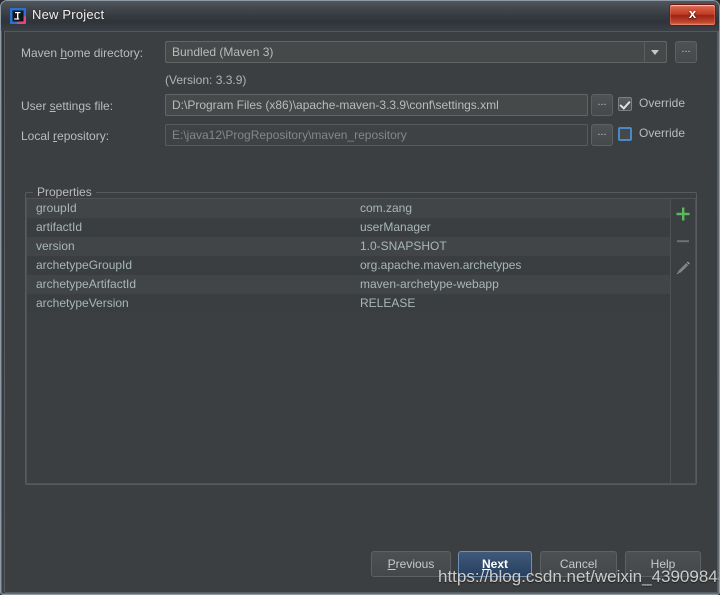 This screenshot has height=595, width=720. I want to click on property-value: maven-archetype-webapp, so click(429, 284).